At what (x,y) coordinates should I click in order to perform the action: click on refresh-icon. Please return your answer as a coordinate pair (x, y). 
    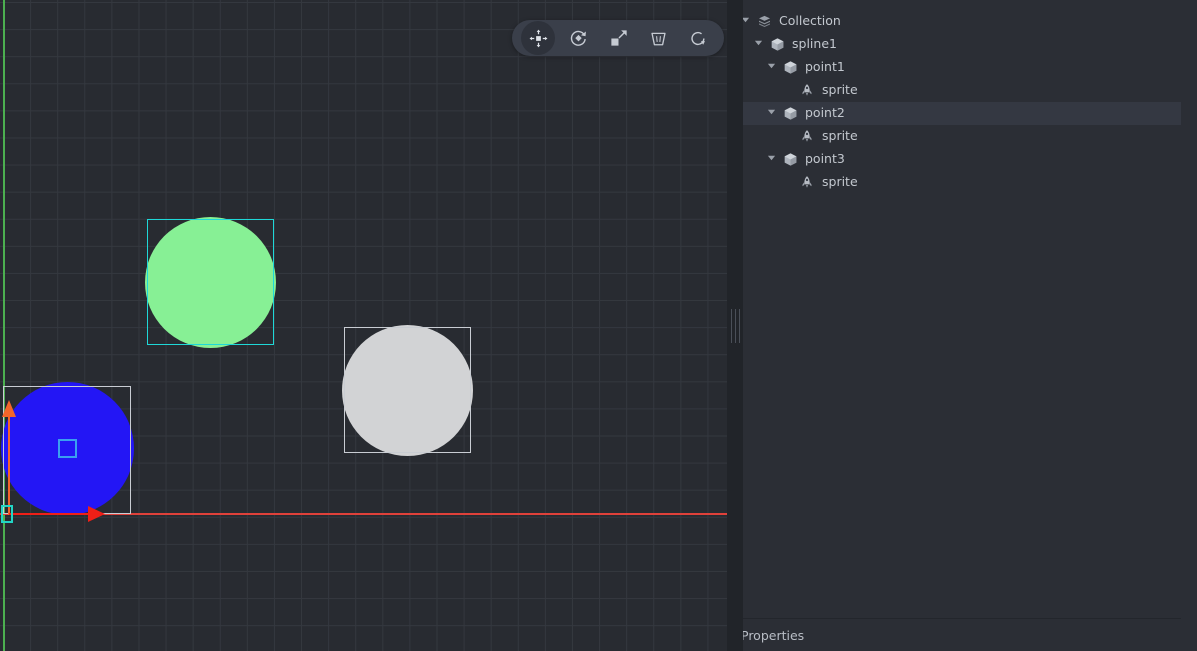
    Looking at the image, I should click on (698, 38).